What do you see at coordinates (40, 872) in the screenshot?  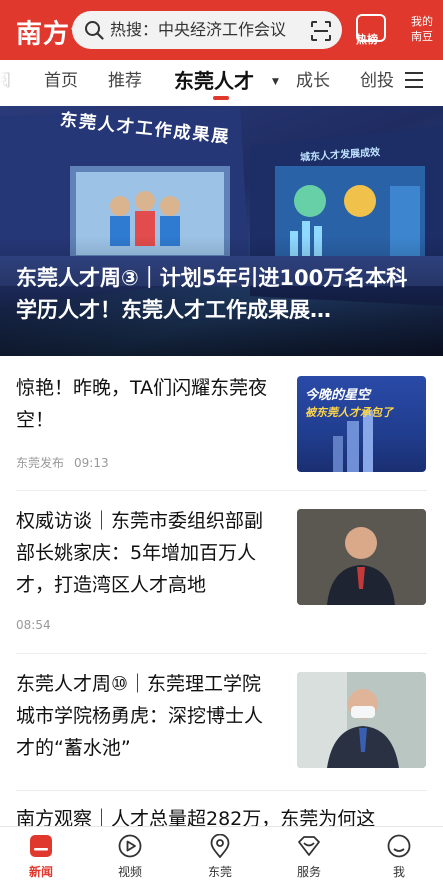 I see `nav-news-label: 新闻` at bounding box center [40, 872].